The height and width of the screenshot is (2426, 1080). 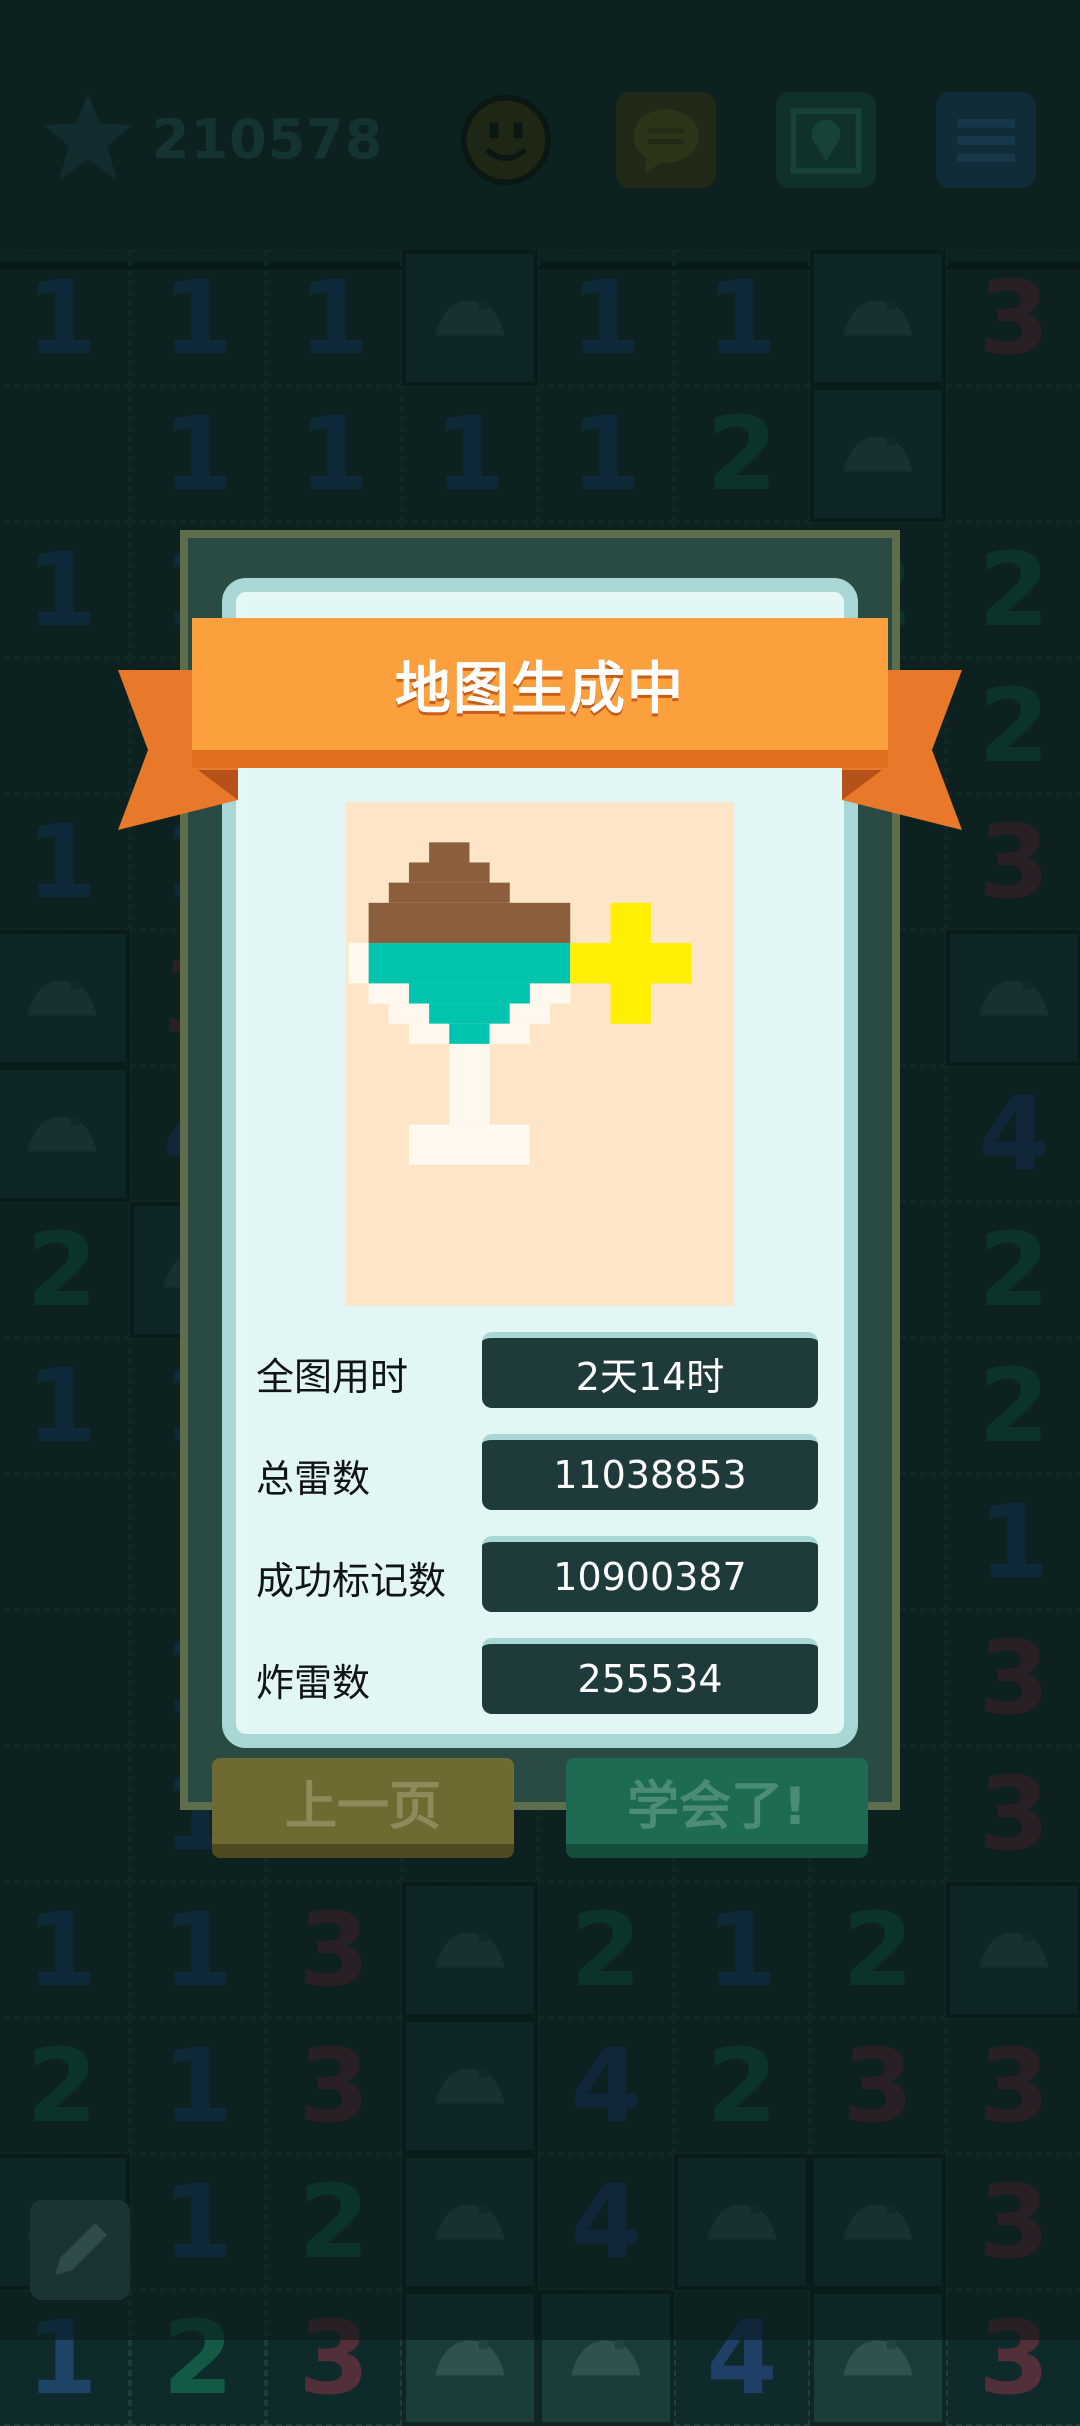 I want to click on parfait-icon, so click(x=540, y=1054).